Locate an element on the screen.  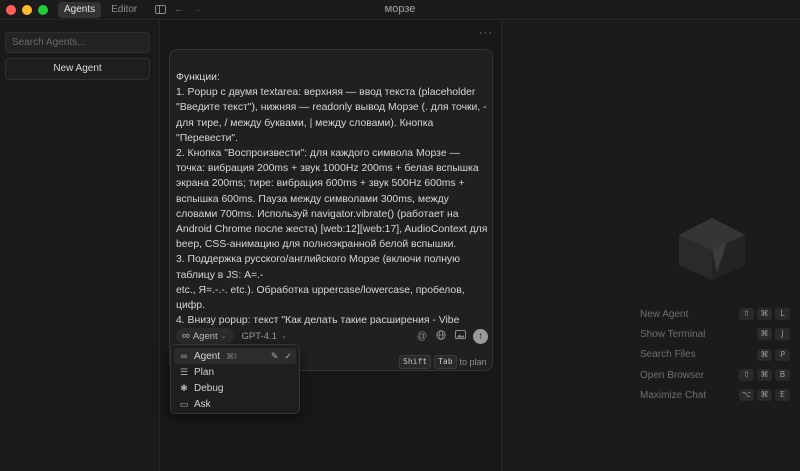
bug-icon: ✱ is located at coordinates (184, 387).